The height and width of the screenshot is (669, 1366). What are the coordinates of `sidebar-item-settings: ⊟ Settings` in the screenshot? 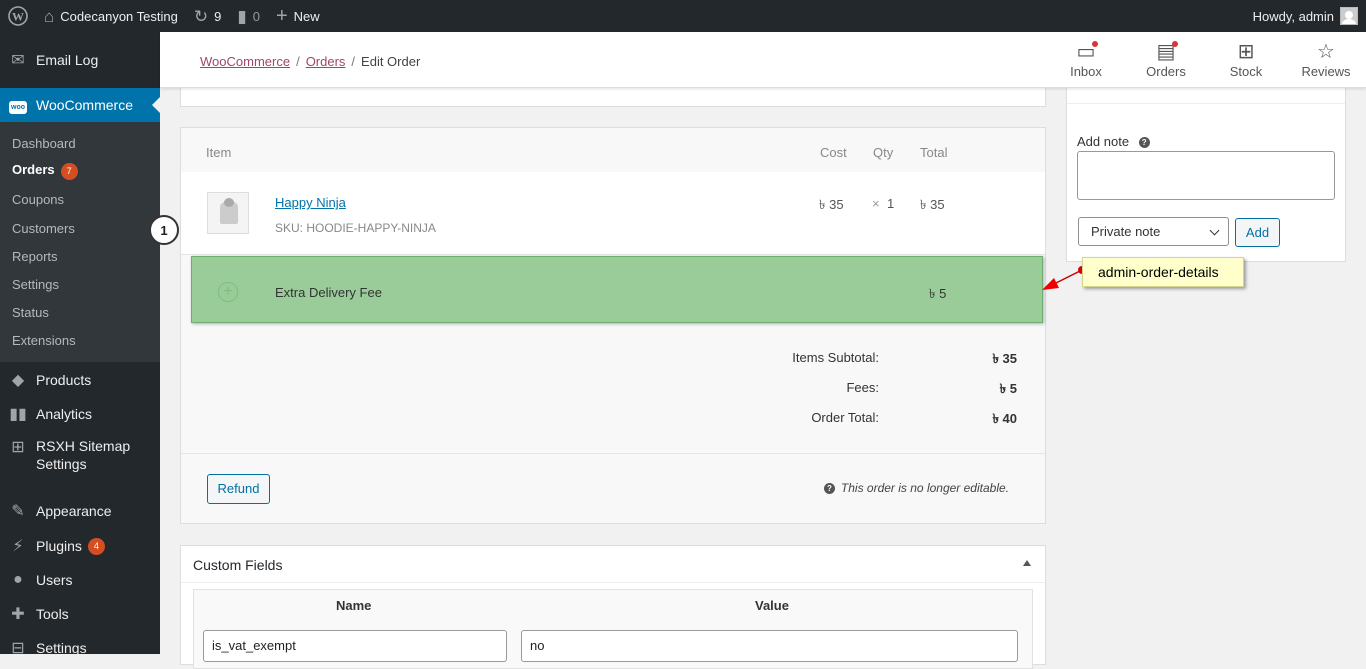 It's located at (80, 648).